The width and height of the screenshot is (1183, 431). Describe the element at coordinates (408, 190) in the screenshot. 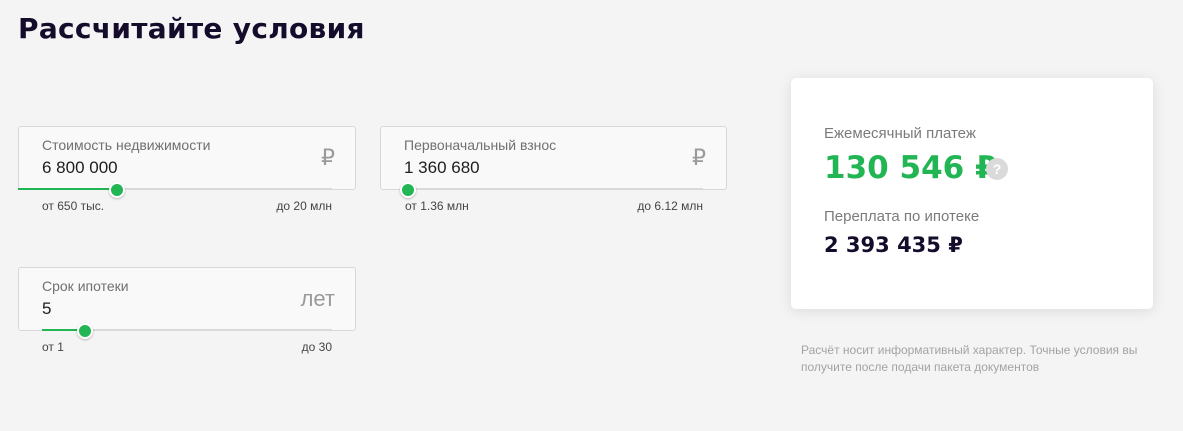

I see `down-payment-slider-thumb` at that location.